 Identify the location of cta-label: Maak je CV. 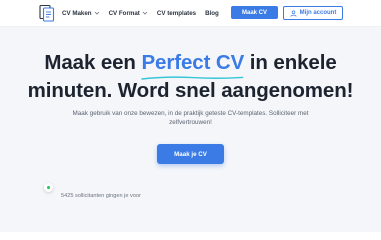
(190, 154).